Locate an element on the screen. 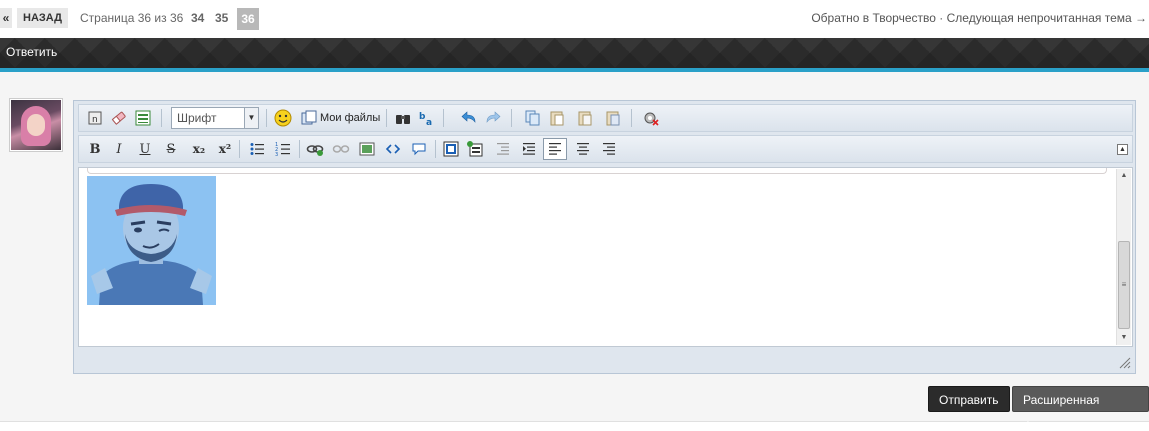 The image size is (1149, 431). scroll-down-arrow-icon: ▼ is located at coordinates (1124, 338).